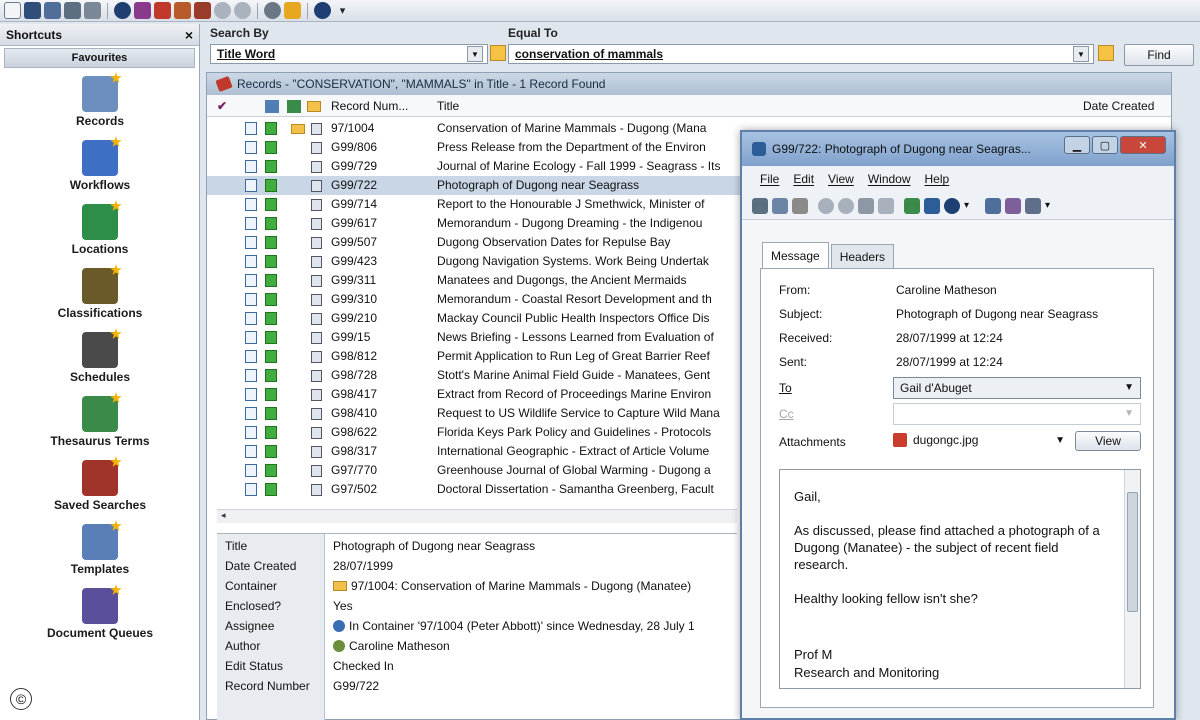 This screenshot has width=1200, height=720. Describe the element at coordinates (1105, 145) in the screenshot. I see `maximize-icon: ▢` at that location.